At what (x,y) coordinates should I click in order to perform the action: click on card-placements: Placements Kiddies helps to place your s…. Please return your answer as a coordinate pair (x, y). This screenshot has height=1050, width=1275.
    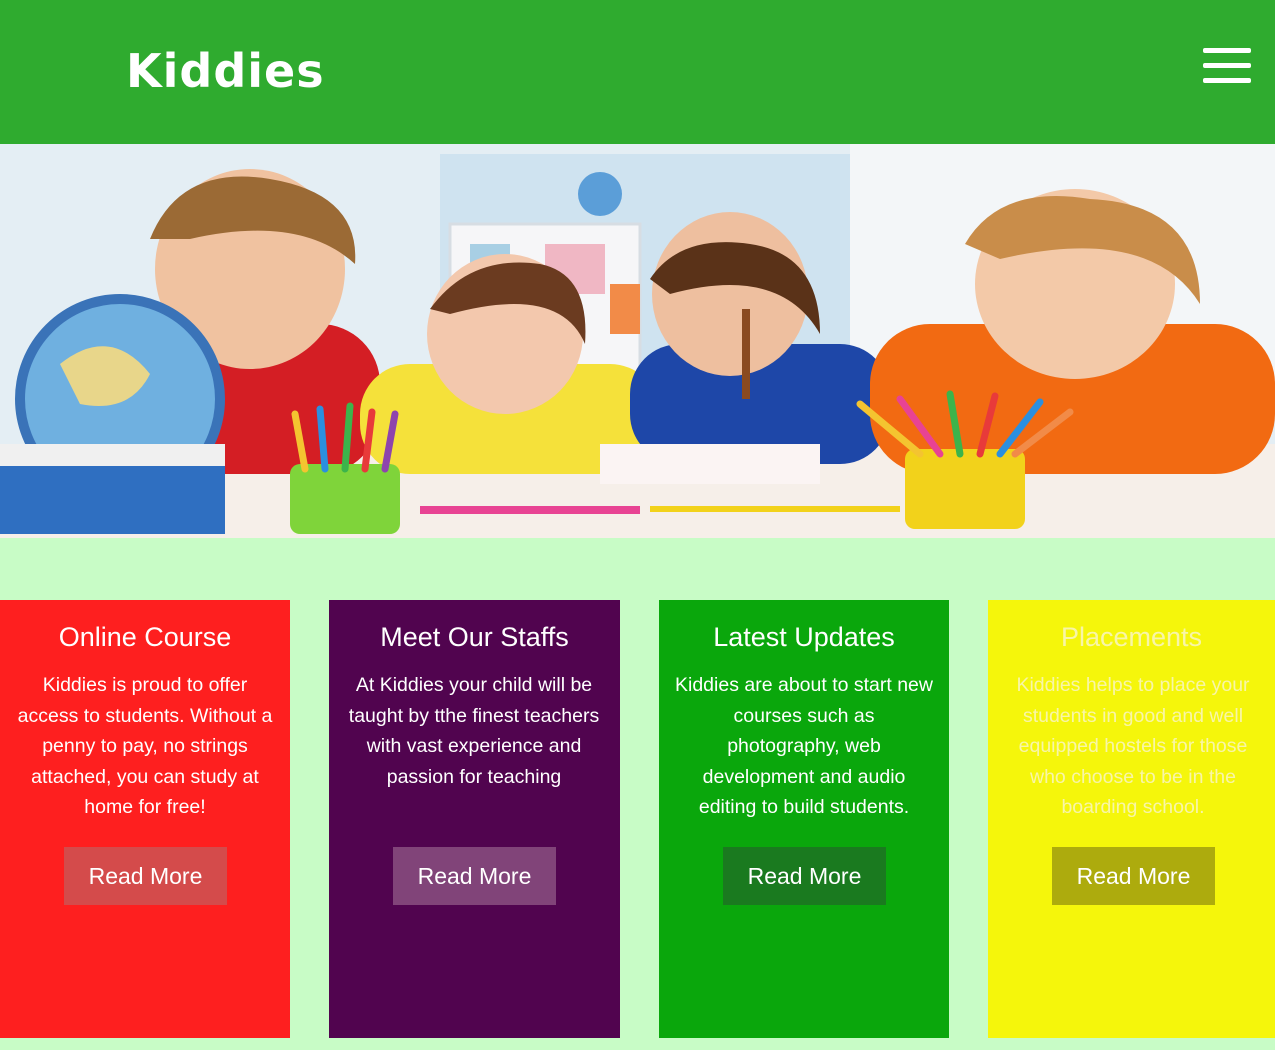
    Looking at the image, I should click on (1131, 819).